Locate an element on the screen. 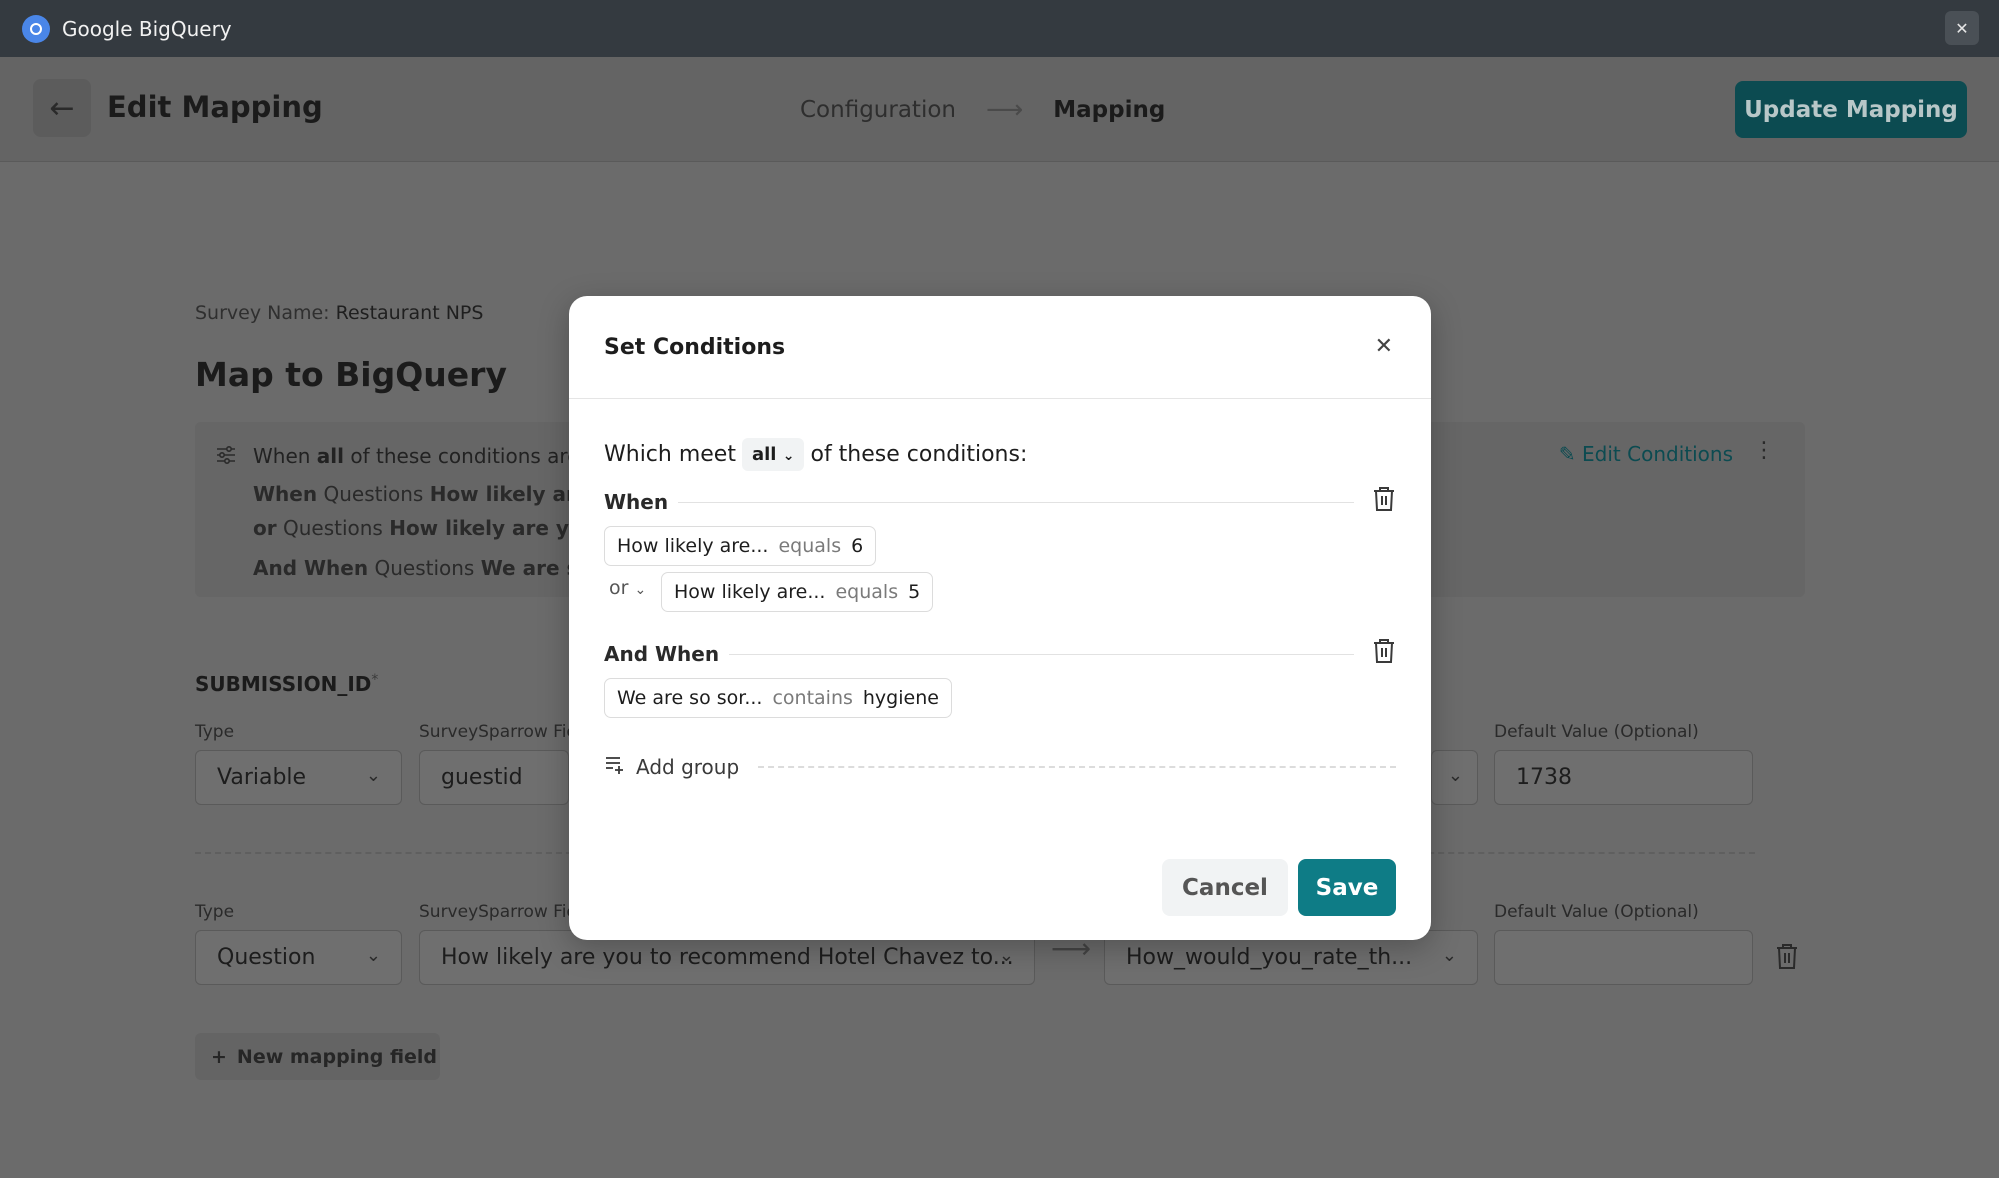 The image size is (1999, 1178). default-value-input is located at coordinates (1623, 957).